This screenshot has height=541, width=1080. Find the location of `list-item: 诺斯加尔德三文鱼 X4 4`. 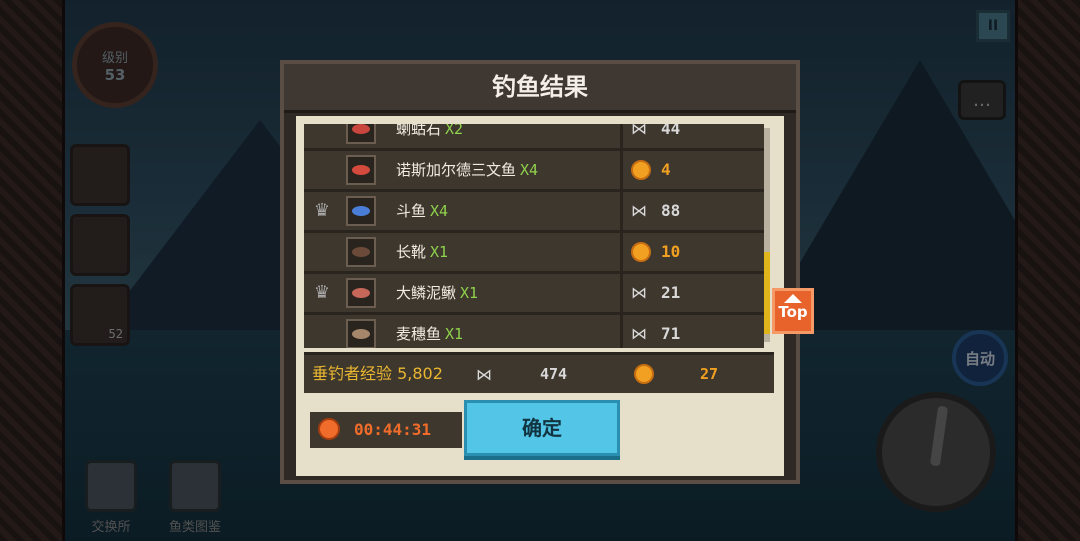

list-item: 诺斯加尔德三文鱼 X4 4 is located at coordinates (534, 171).